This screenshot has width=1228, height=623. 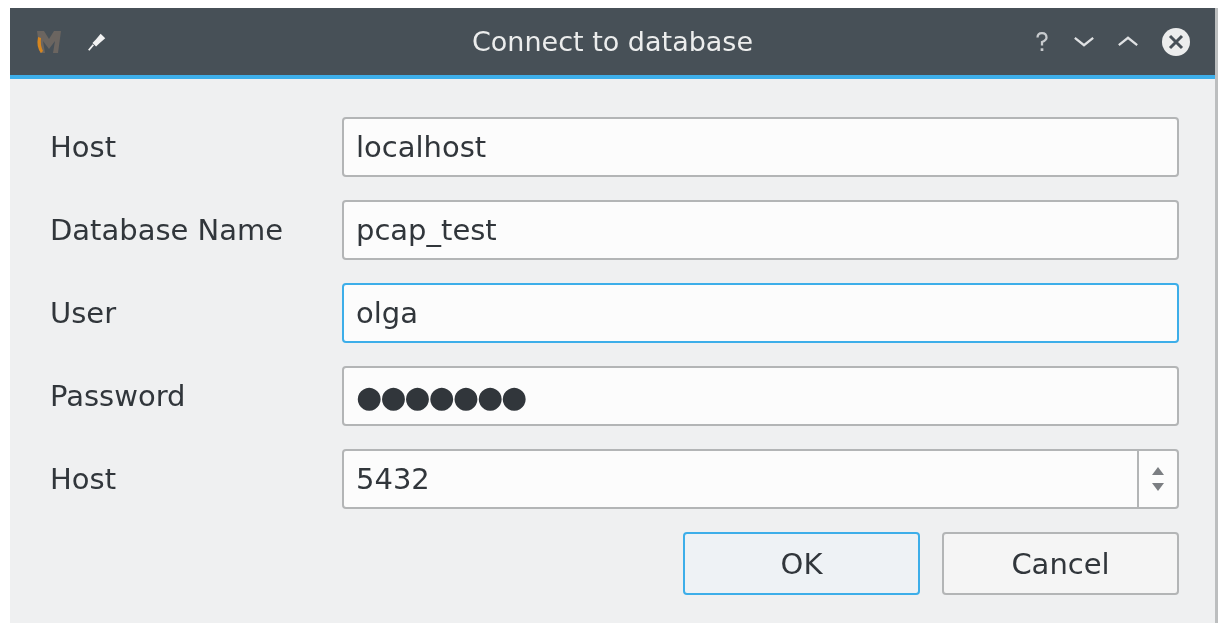 I want to click on maximize-icon, so click(x=1128, y=41).